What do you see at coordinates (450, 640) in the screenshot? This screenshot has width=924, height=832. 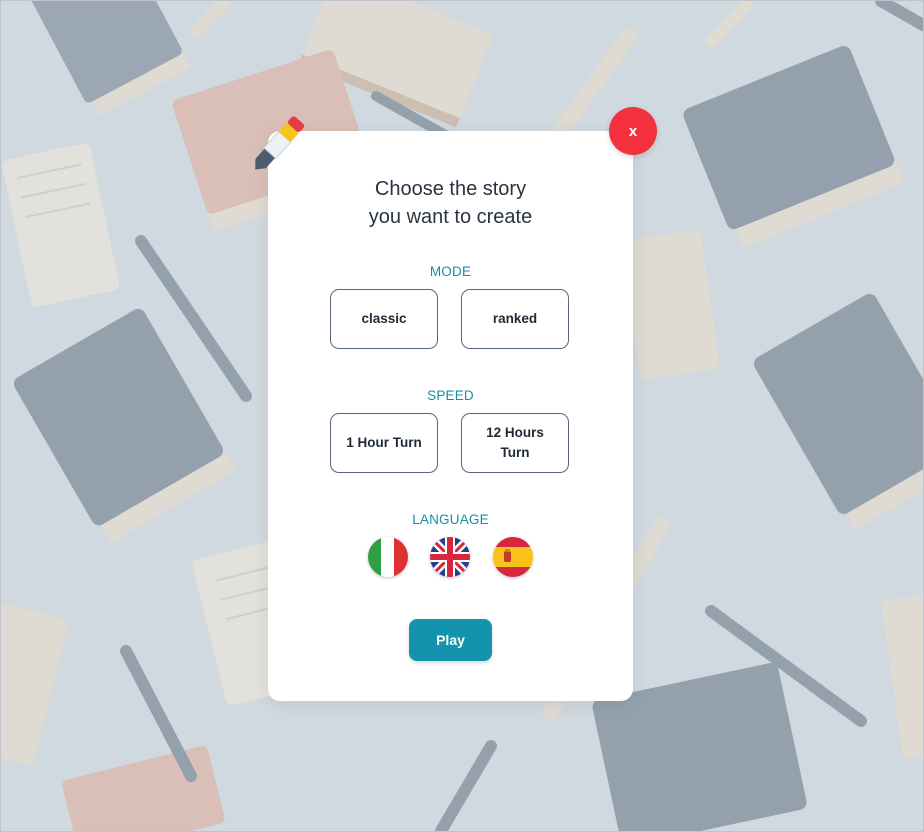 I see `play-button: Play` at bounding box center [450, 640].